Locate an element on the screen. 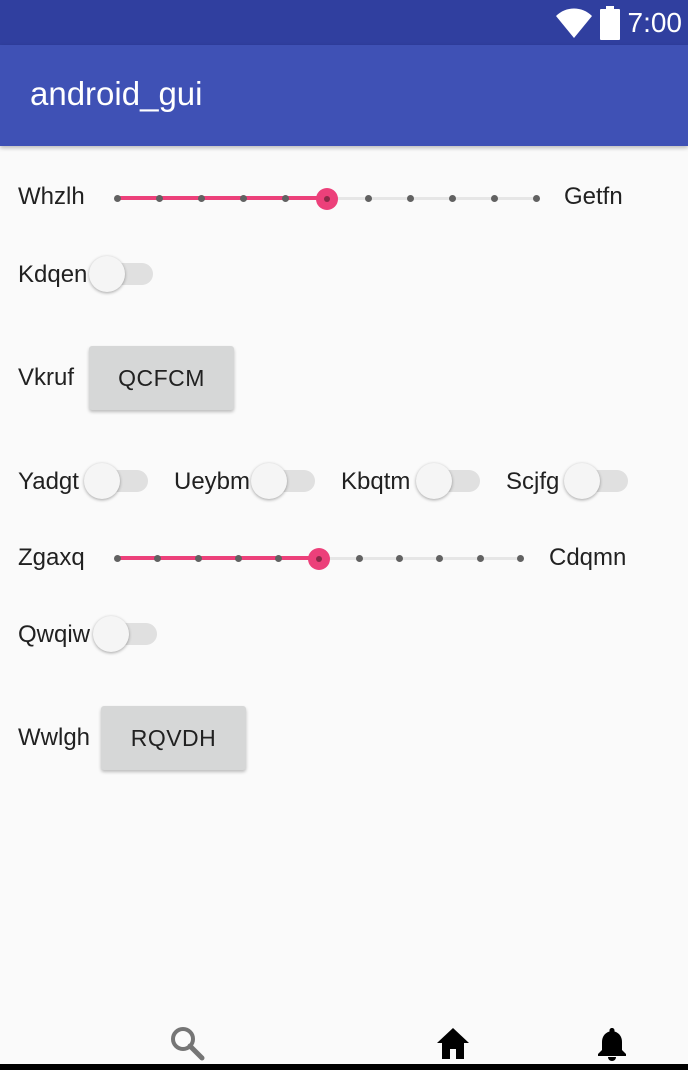 This screenshot has height=1070, width=688. seekbar-right-label: Cdqmn is located at coordinates (588, 557).